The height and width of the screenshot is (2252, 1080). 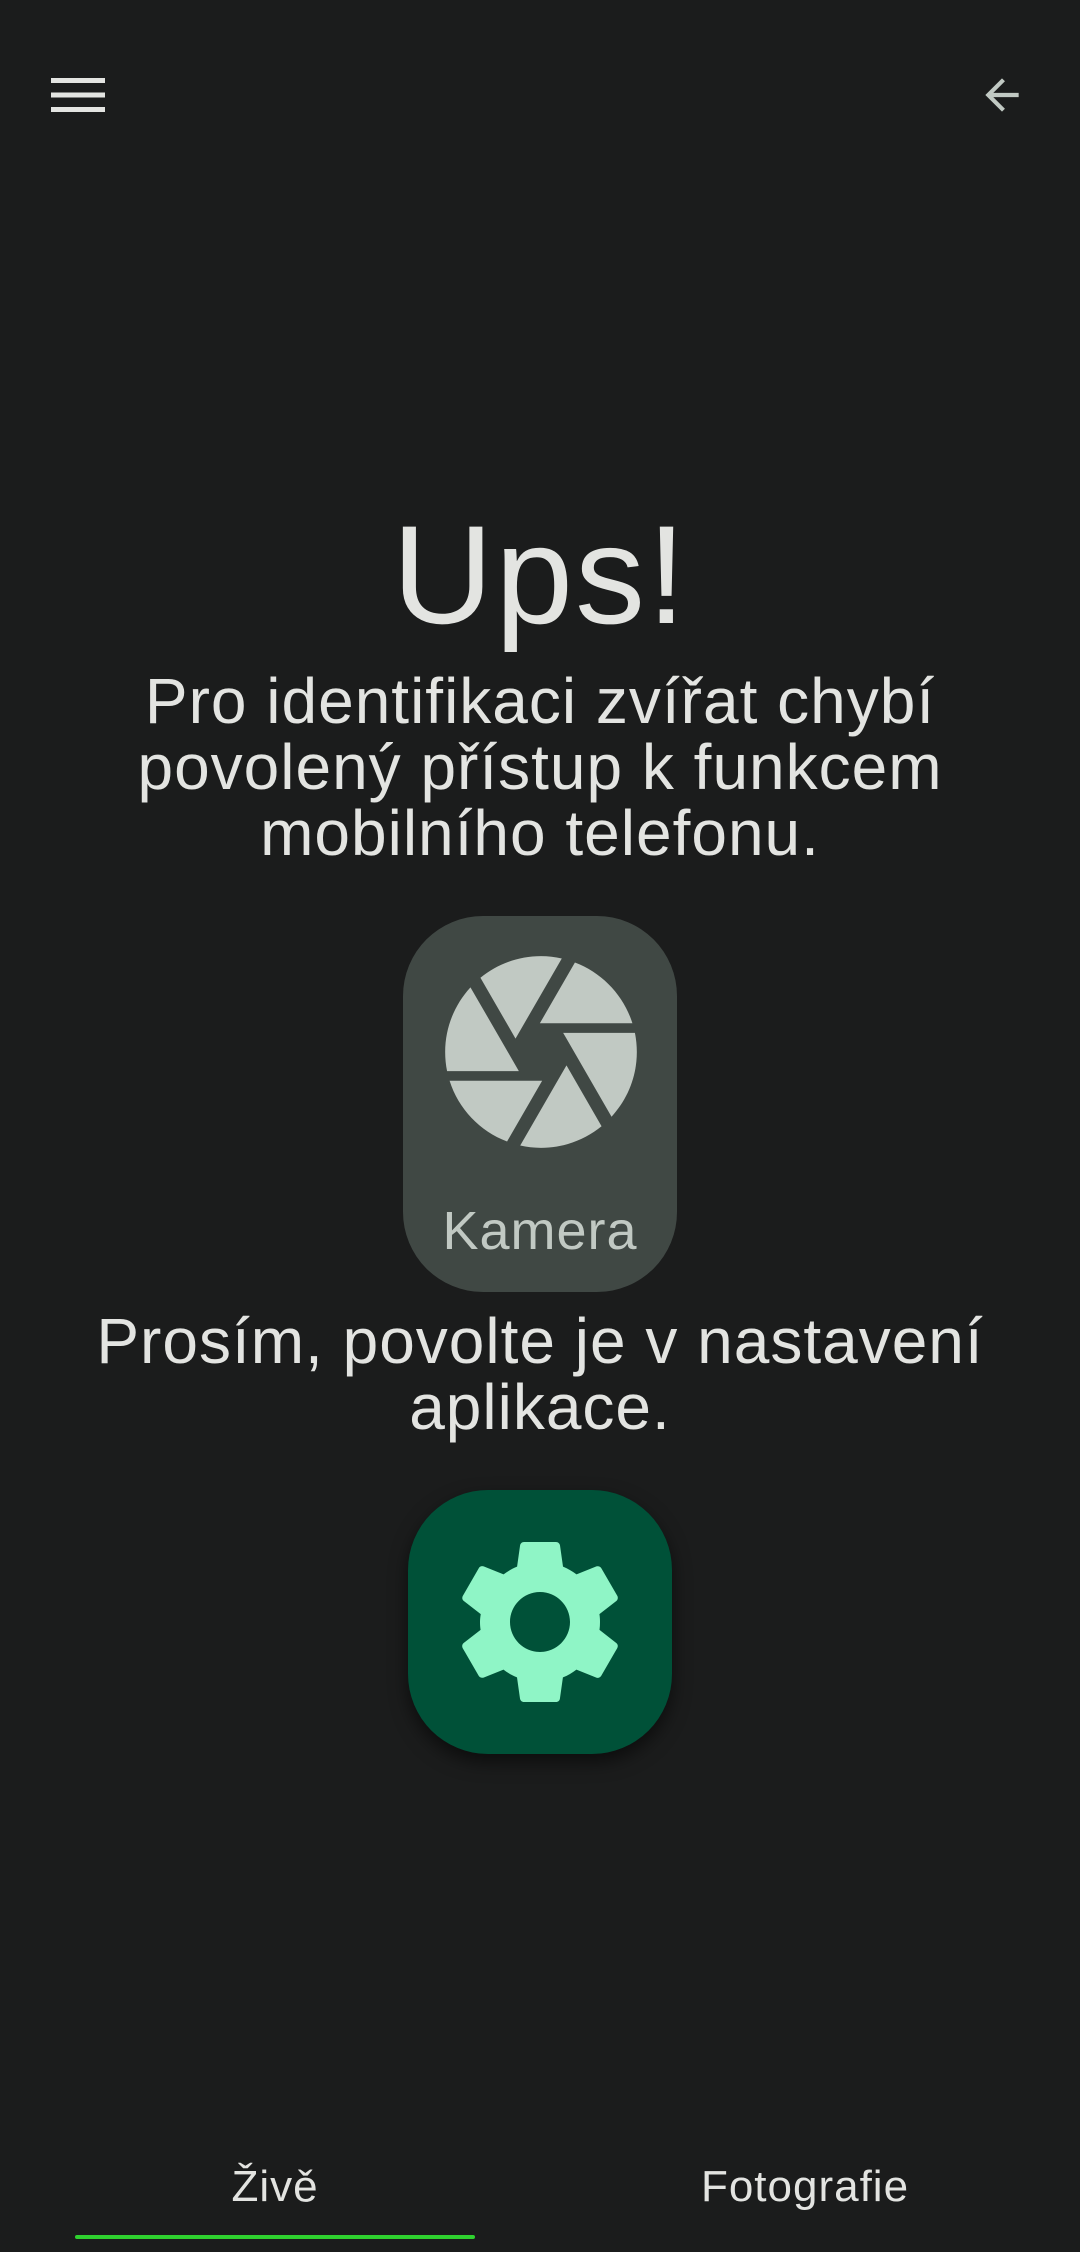 I want to click on page-title: Ups!, so click(x=540, y=574).